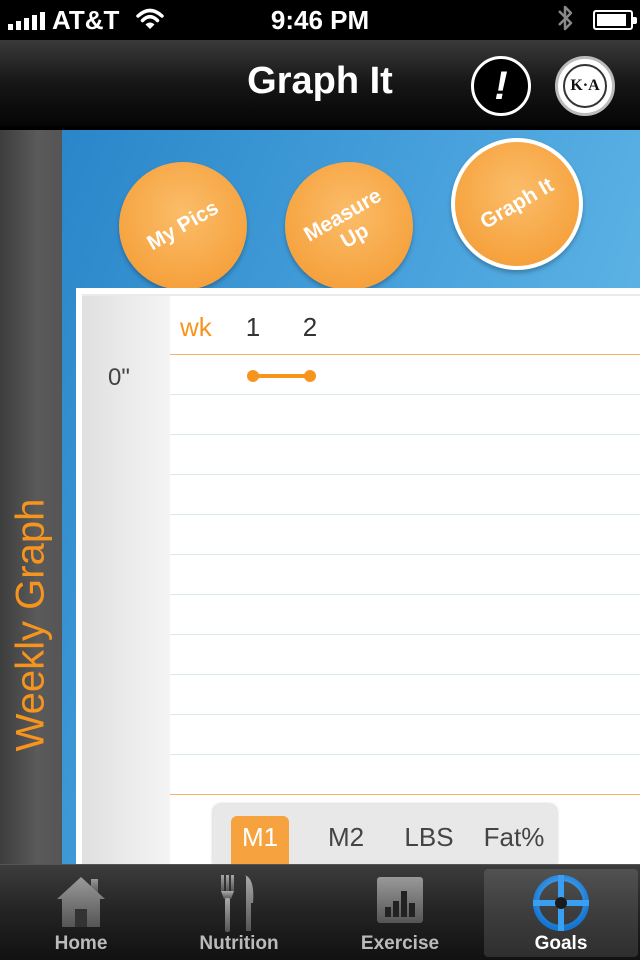 This screenshot has width=640, height=960. I want to click on alert-button: !, so click(501, 86).